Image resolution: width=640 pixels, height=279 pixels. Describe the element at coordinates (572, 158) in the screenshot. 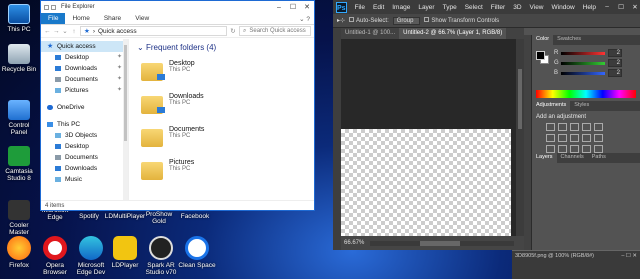

I see `tab-channels: Channels` at that location.